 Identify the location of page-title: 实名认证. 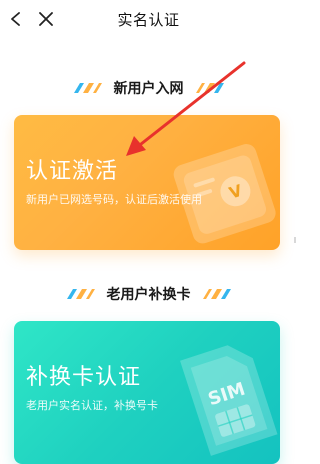
(148, 20).